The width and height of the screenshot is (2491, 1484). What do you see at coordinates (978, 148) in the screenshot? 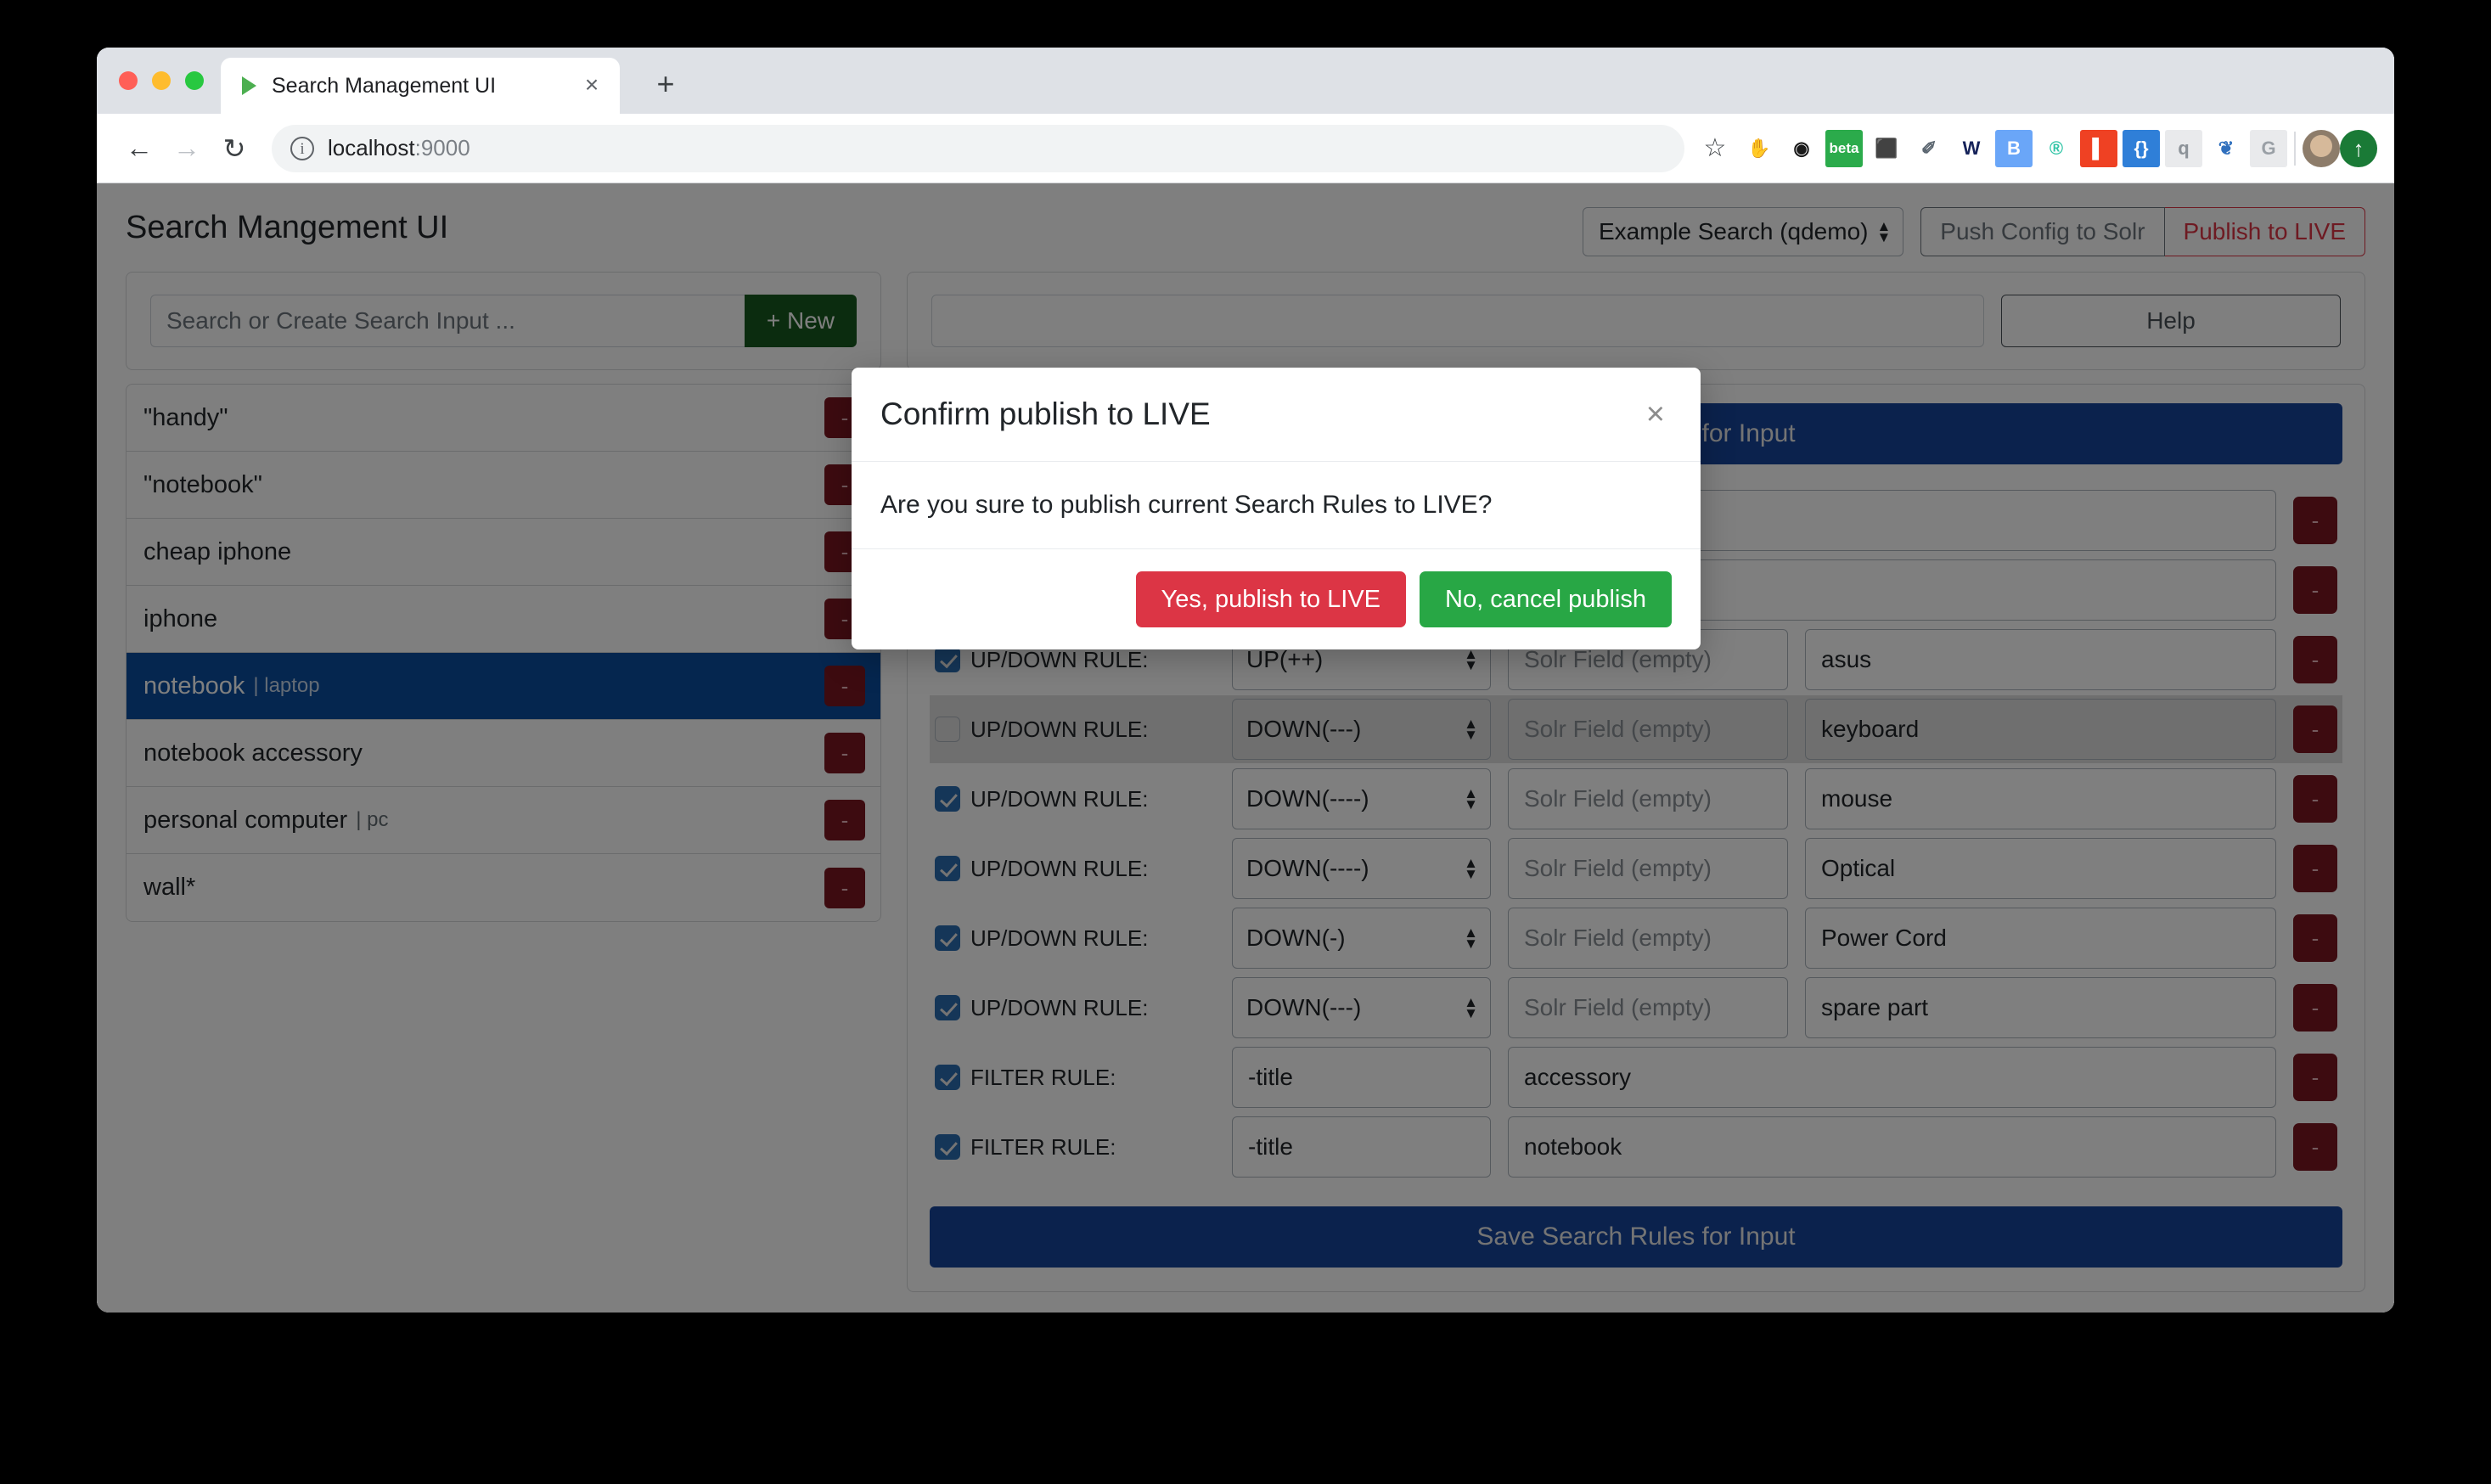
I see `address-bar: i localhost:9000` at bounding box center [978, 148].